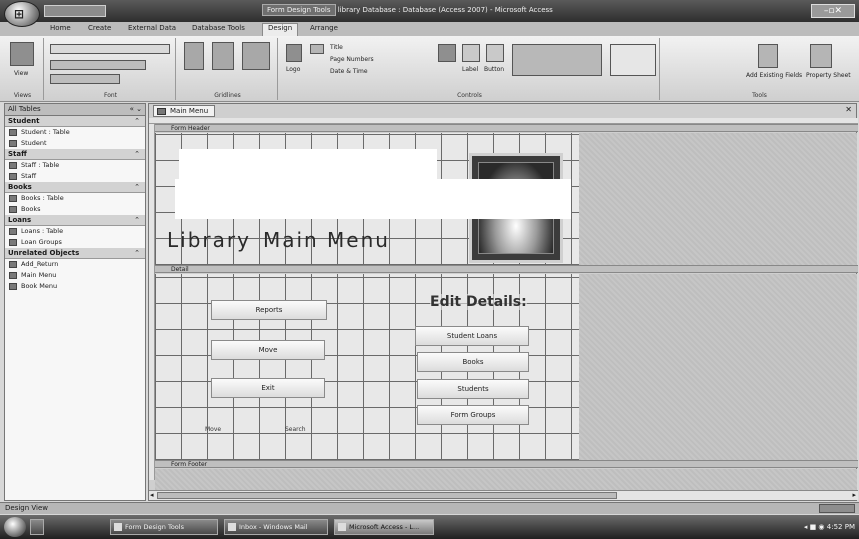 This screenshot has width=859, height=539. What do you see at coordinates (75, 154) in the screenshot?
I see `nav-group-header: Staff ⌃` at bounding box center [75, 154].